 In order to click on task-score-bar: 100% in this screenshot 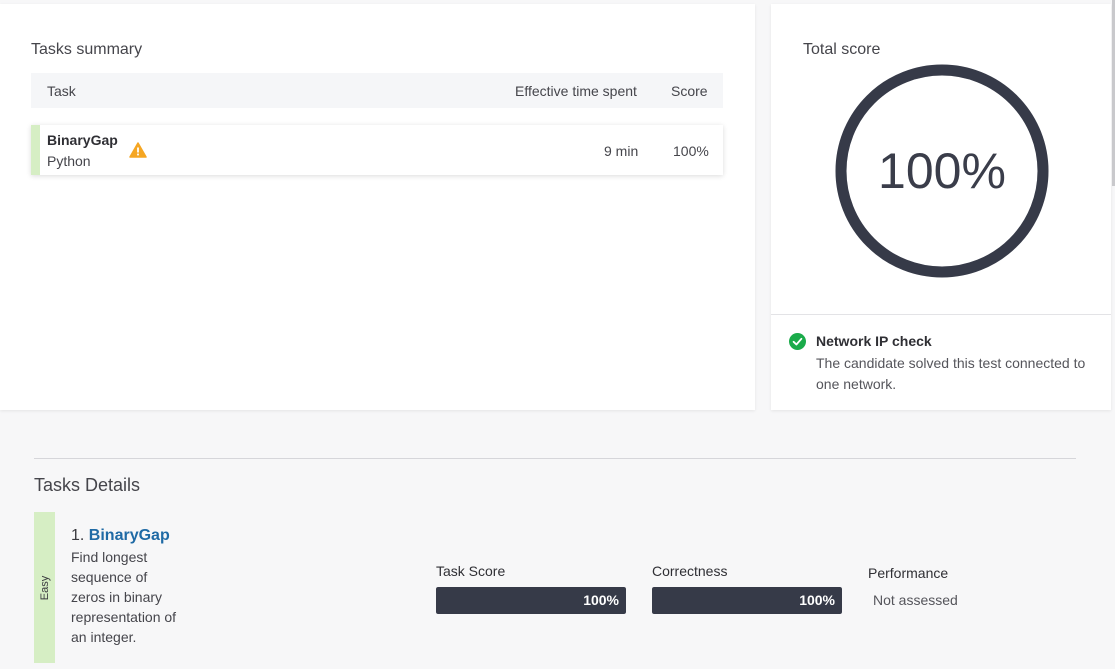, I will do `click(531, 600)`.